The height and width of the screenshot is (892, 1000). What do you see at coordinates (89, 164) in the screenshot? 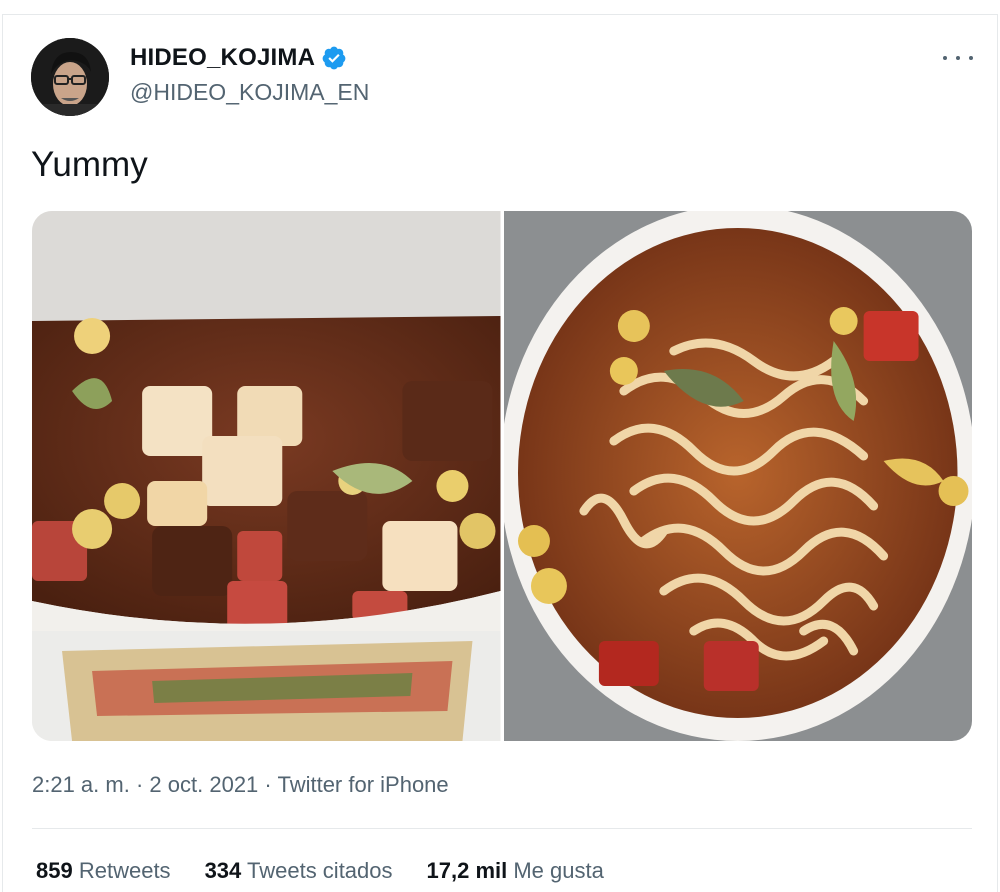
I see `tweet-text: Yummy` at bounding box center [89, 164].